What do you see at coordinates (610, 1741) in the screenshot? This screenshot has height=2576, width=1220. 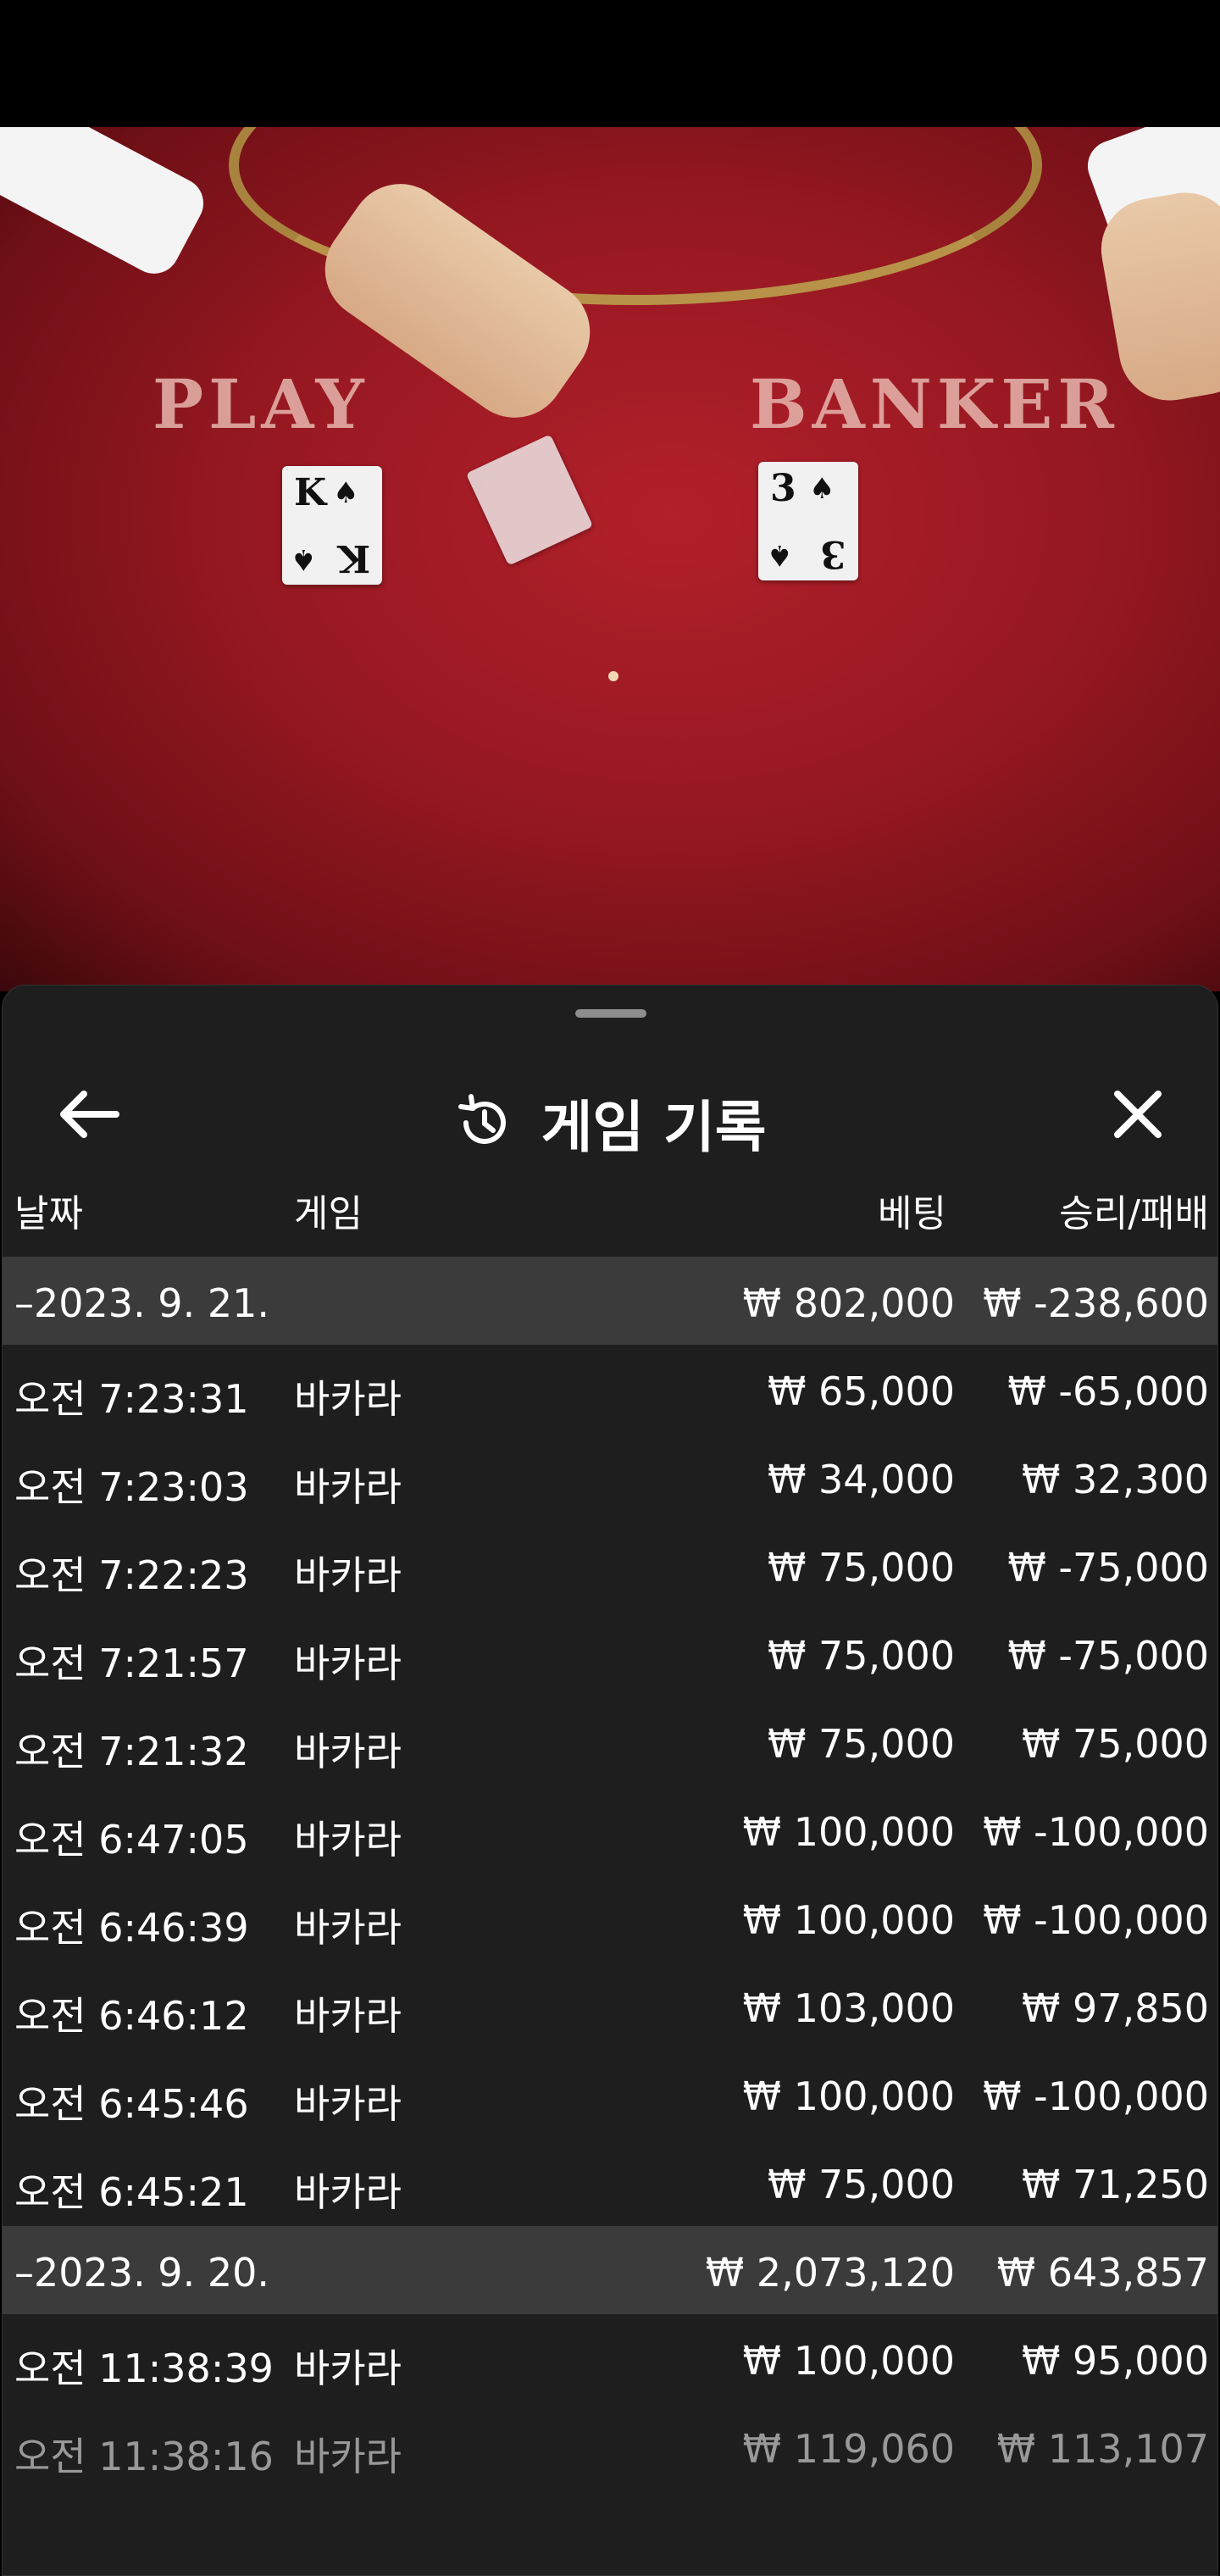 I see `history-row: 오전 7:21:32 바카라 ₩ 75,000 ₩ 75,000` at bounding box center [610, 1741].